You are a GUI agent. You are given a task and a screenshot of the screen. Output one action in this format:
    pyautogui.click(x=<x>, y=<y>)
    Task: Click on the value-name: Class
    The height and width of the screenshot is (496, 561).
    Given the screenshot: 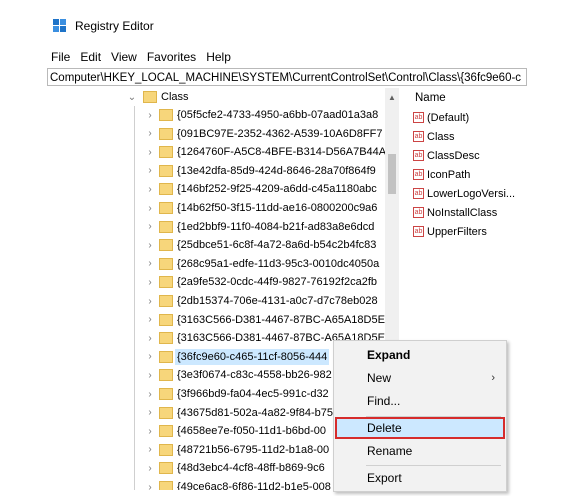 What is the action you would take?
    pyautogui.click(x=441, y=136)
    